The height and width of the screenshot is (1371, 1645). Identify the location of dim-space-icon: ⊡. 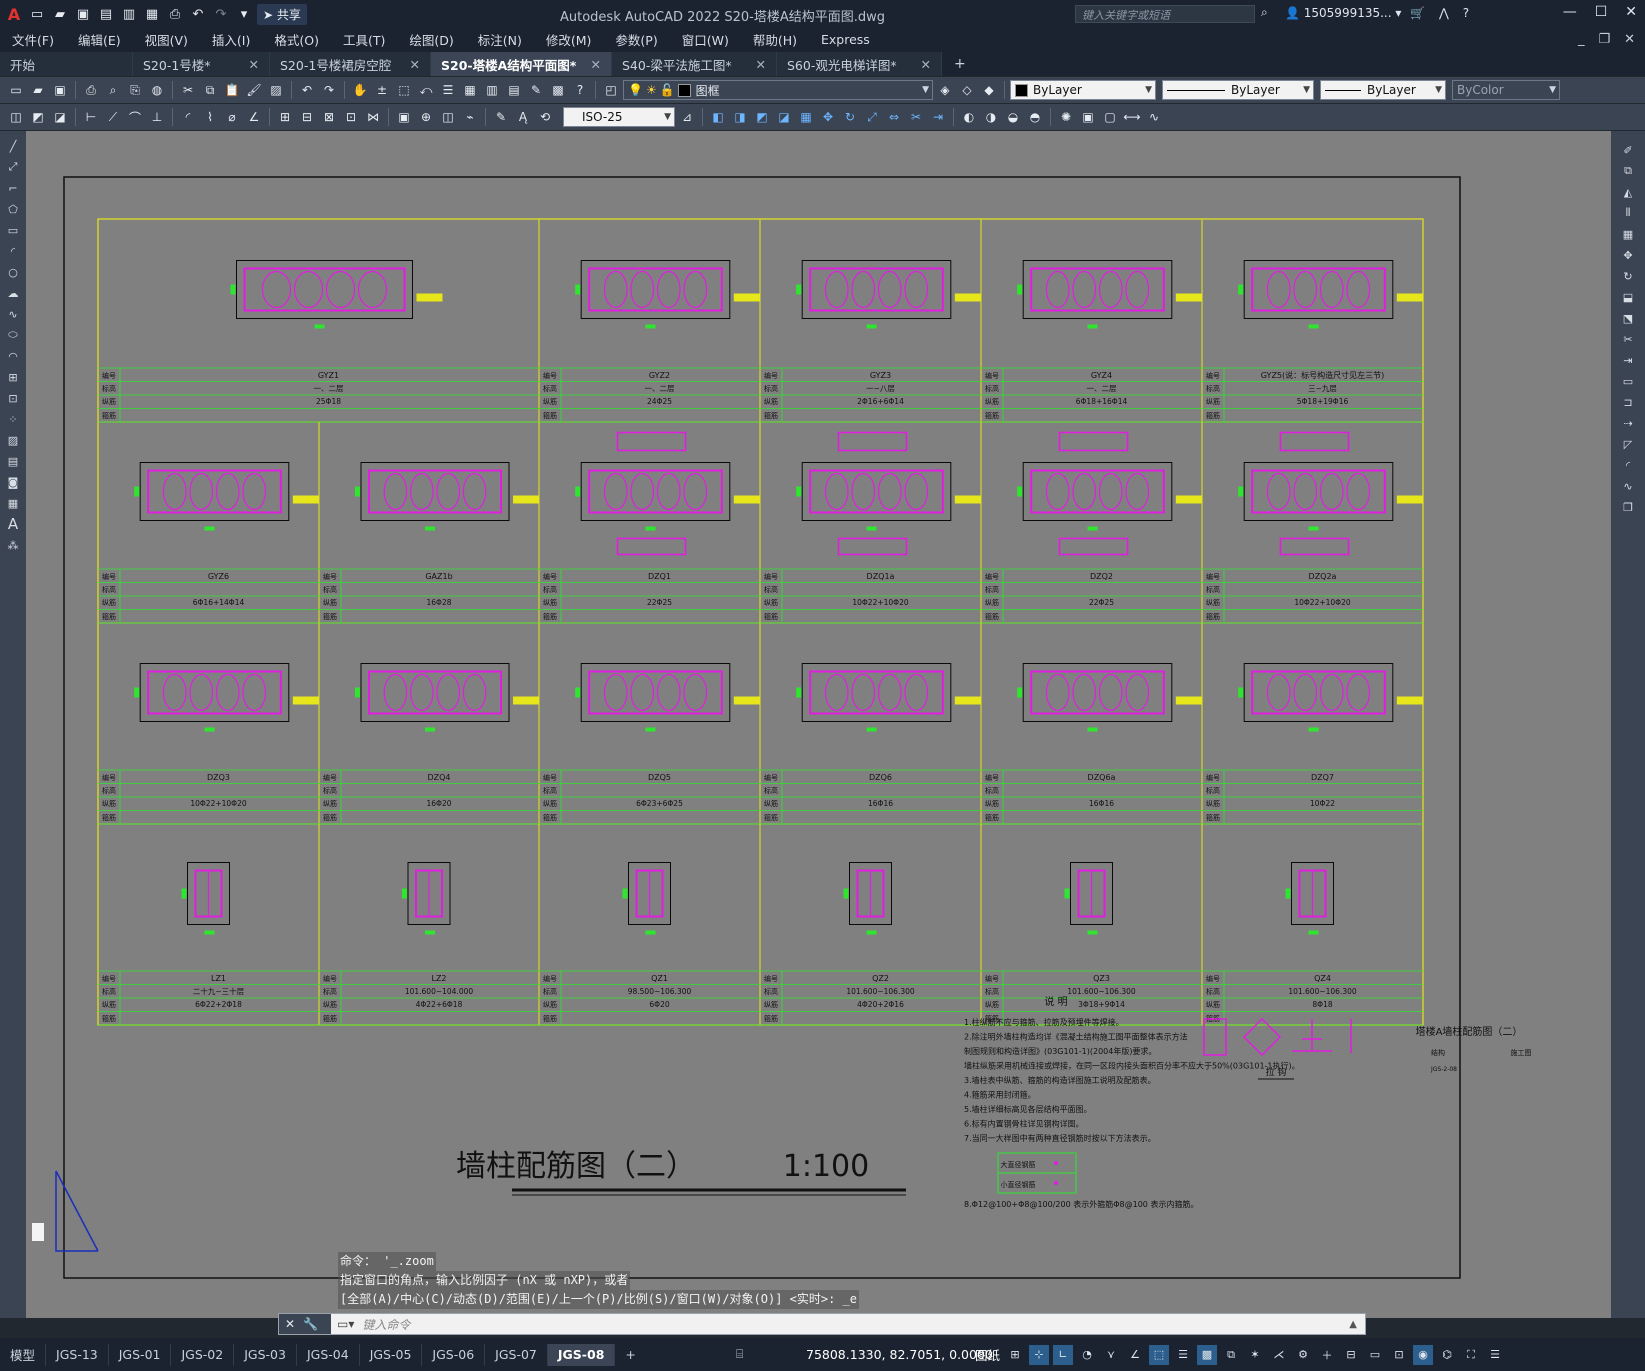
(351, 117).